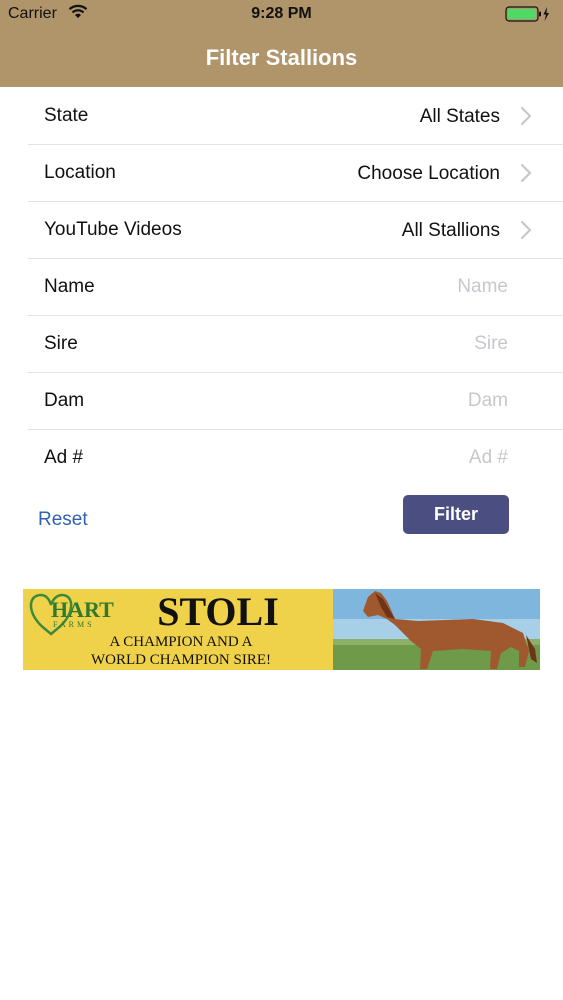 Image resolution: width=563 pixels, height=1000 pixels. Describe the element at coordinates (80, 172) in the screenshot. I see `location-label: Location` at that location.